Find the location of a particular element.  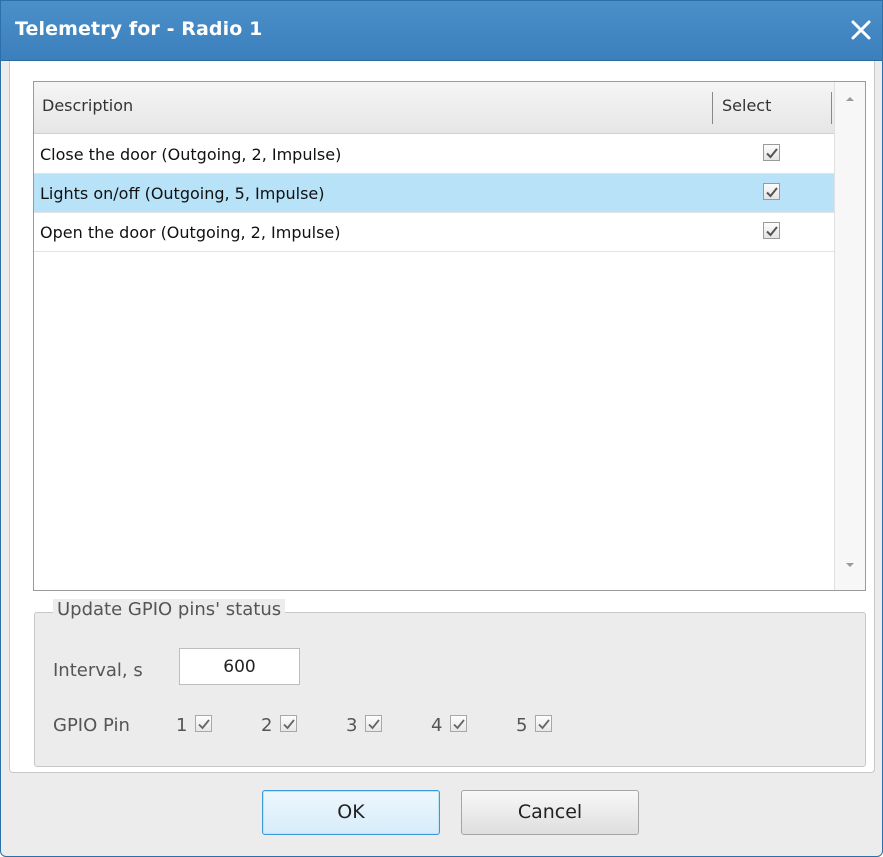

dialog-title: Telemetry for - Radio 1 is located at coordinates (139, 29).